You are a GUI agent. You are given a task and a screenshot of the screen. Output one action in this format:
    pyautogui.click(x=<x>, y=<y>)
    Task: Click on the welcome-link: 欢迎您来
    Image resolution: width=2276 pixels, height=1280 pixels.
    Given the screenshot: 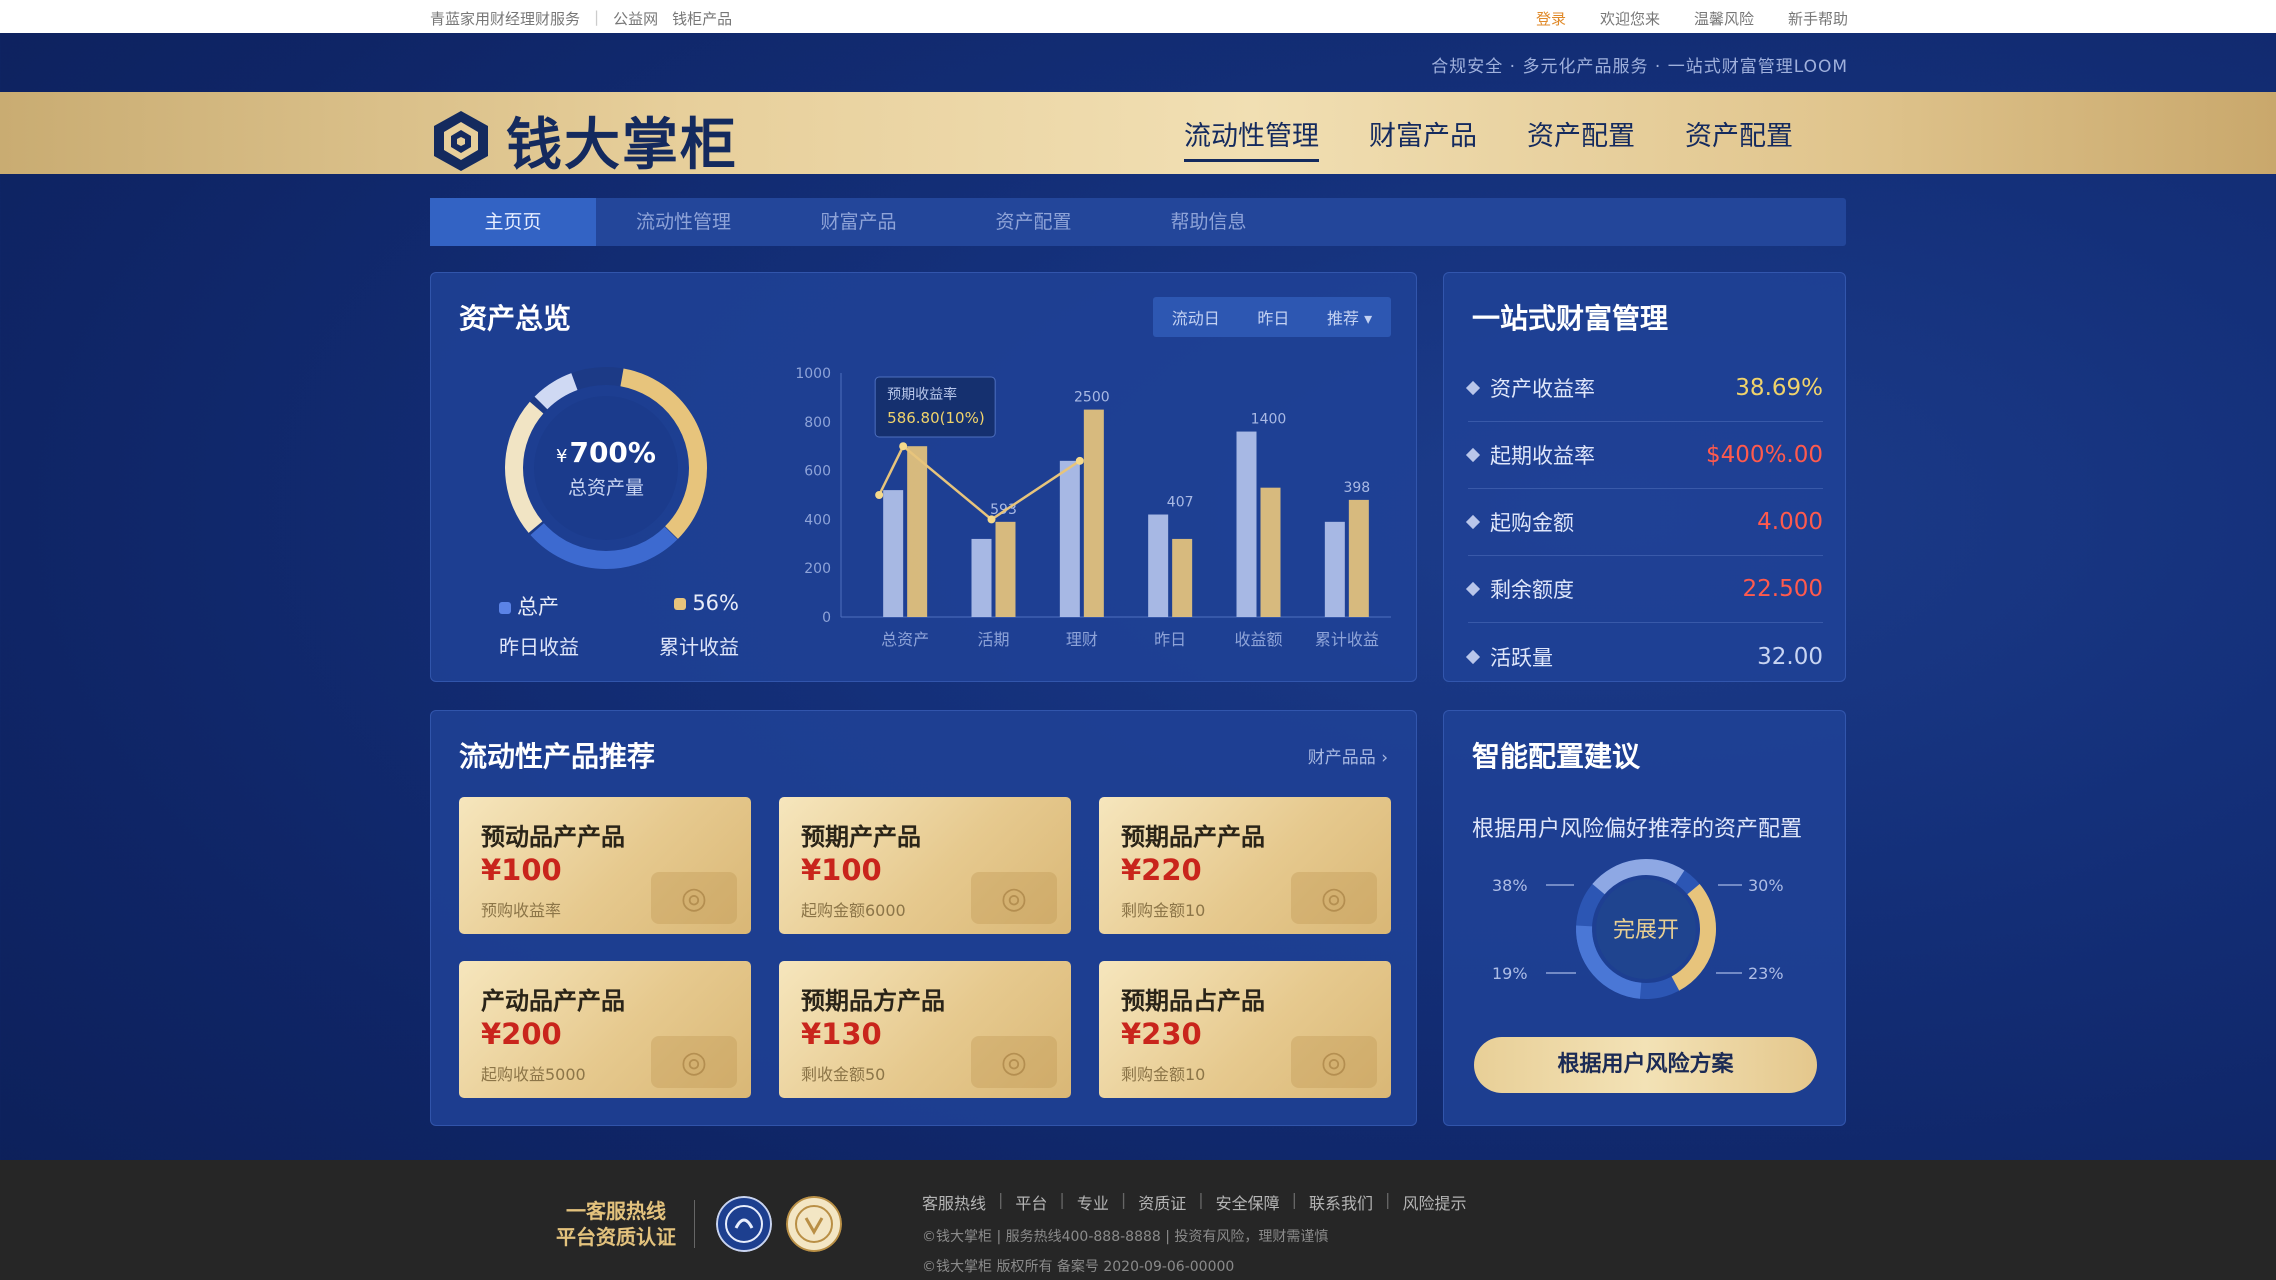 What is the action you would take?
    pyautogui.click(x=1630, y=18)
    